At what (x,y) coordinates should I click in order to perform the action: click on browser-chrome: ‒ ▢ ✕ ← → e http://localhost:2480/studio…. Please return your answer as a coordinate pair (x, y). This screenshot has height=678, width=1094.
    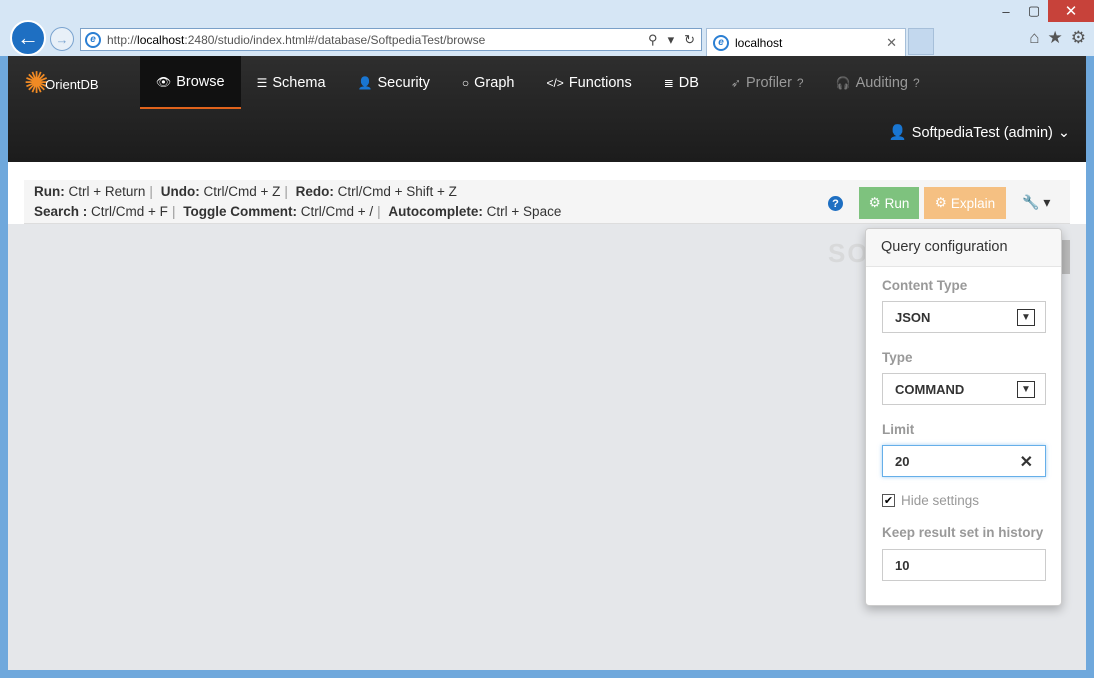
    Looking at the image, I should click on (547, 28).